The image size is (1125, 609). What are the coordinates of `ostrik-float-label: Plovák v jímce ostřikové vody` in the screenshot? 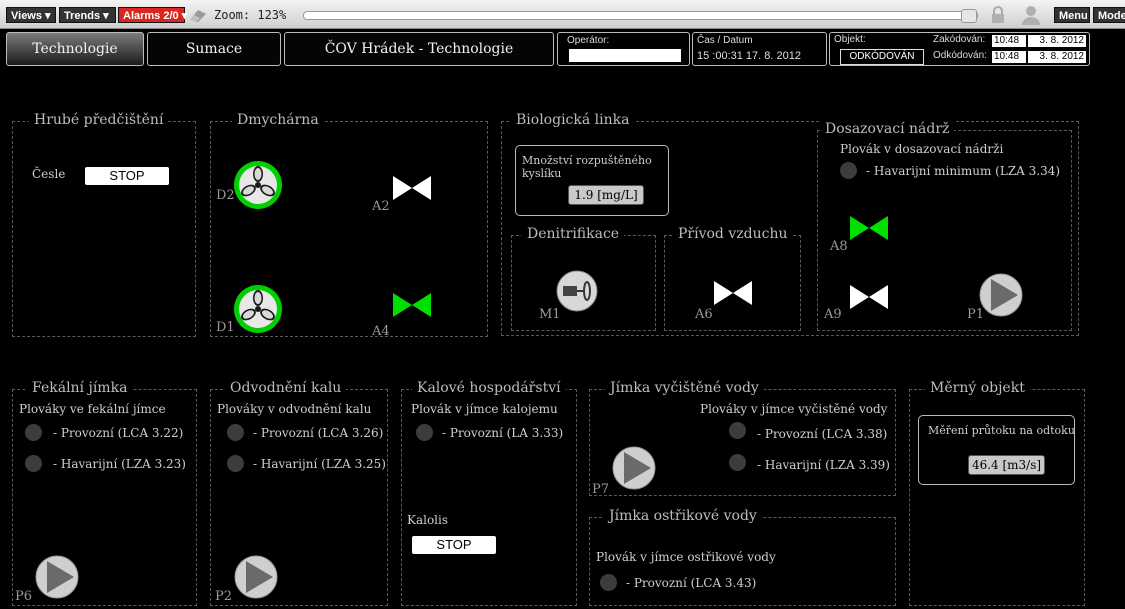 It's located at (686, 557).